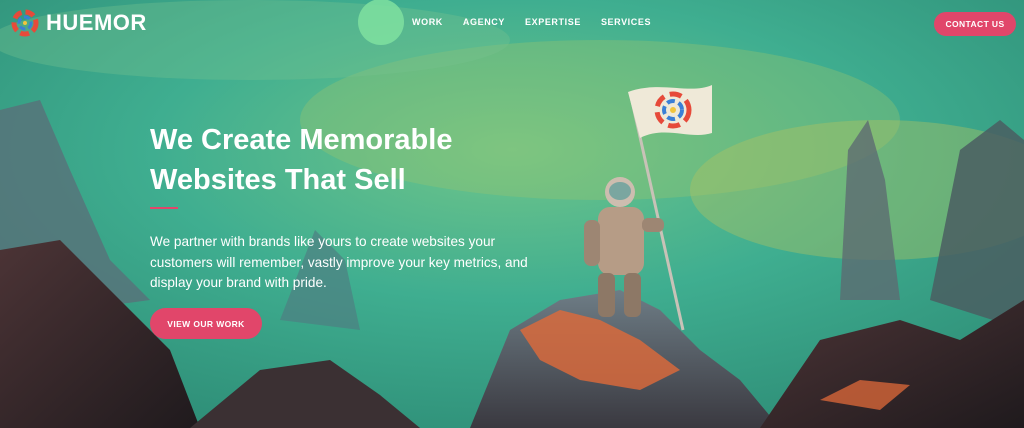 The width and height of the screenshot is (1024, 428). I want to click on nav-item-expertise: EXPERTISE, so click(553, 22).